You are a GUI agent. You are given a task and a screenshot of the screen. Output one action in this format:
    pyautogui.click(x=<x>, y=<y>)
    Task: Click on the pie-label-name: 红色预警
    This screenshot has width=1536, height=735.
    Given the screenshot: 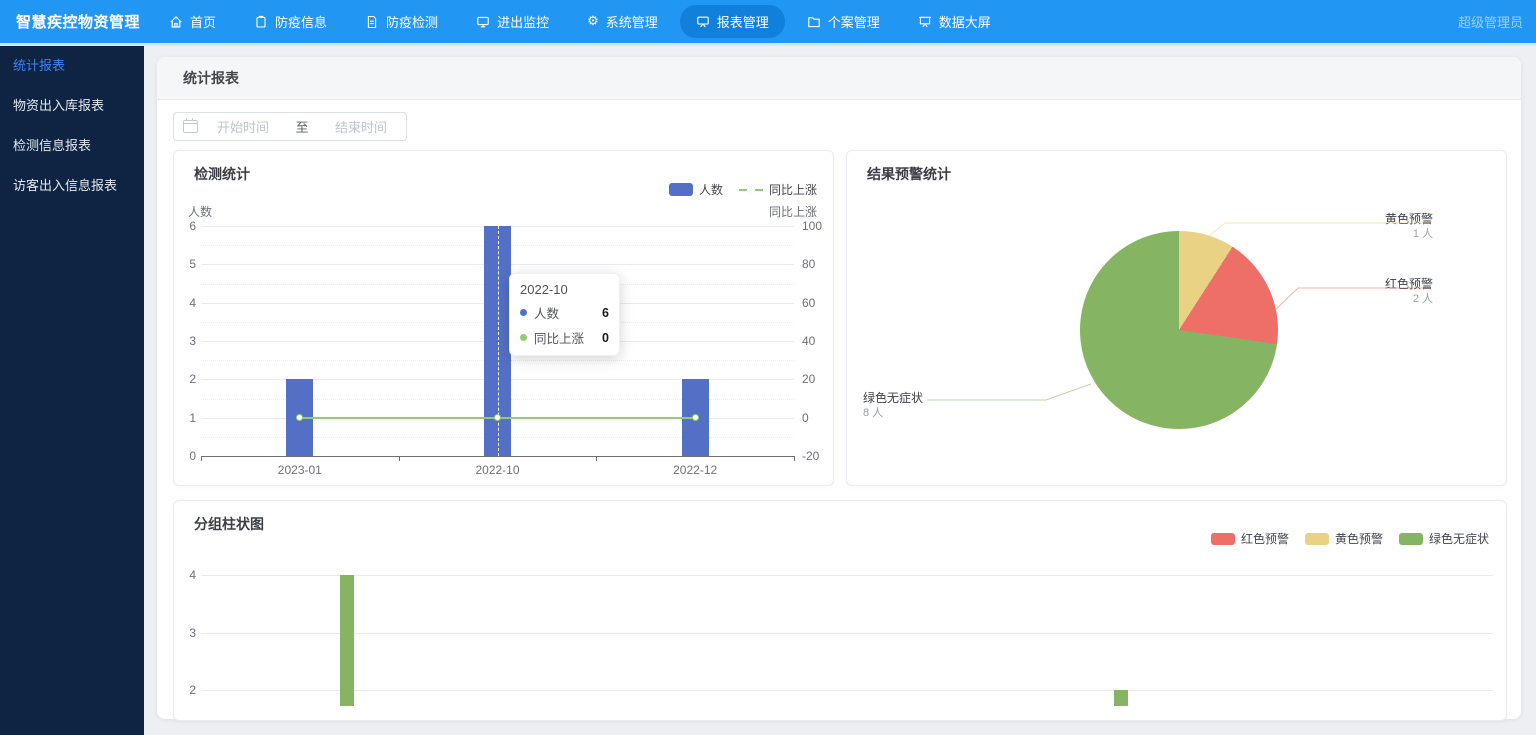 What is the action you would take?
    pyautogui.click(x=1408, y=284)
    